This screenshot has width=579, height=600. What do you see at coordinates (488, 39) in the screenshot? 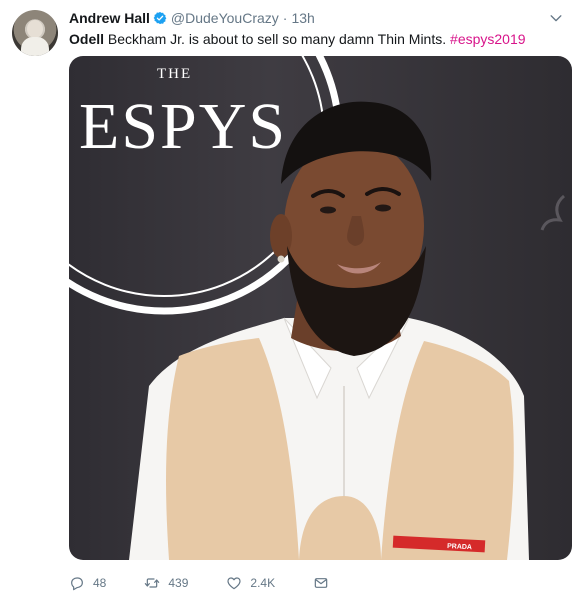
I see `hashtag-link: #espys2019` at bounding box center [488, 39].